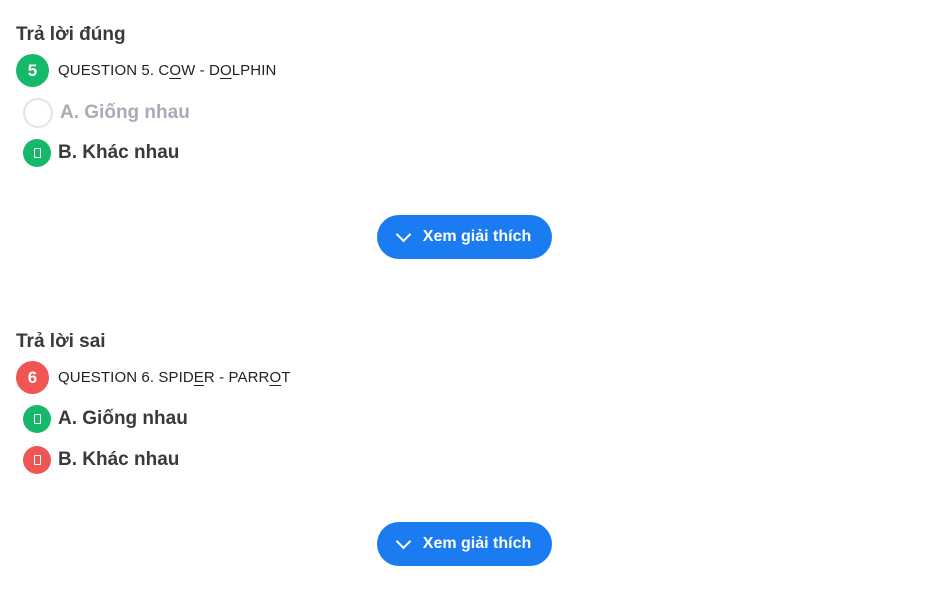 The height and width of the screenshot is (603, 927). I want to click on answer-status-correct: Trả lời đúng, so click(71, 34).